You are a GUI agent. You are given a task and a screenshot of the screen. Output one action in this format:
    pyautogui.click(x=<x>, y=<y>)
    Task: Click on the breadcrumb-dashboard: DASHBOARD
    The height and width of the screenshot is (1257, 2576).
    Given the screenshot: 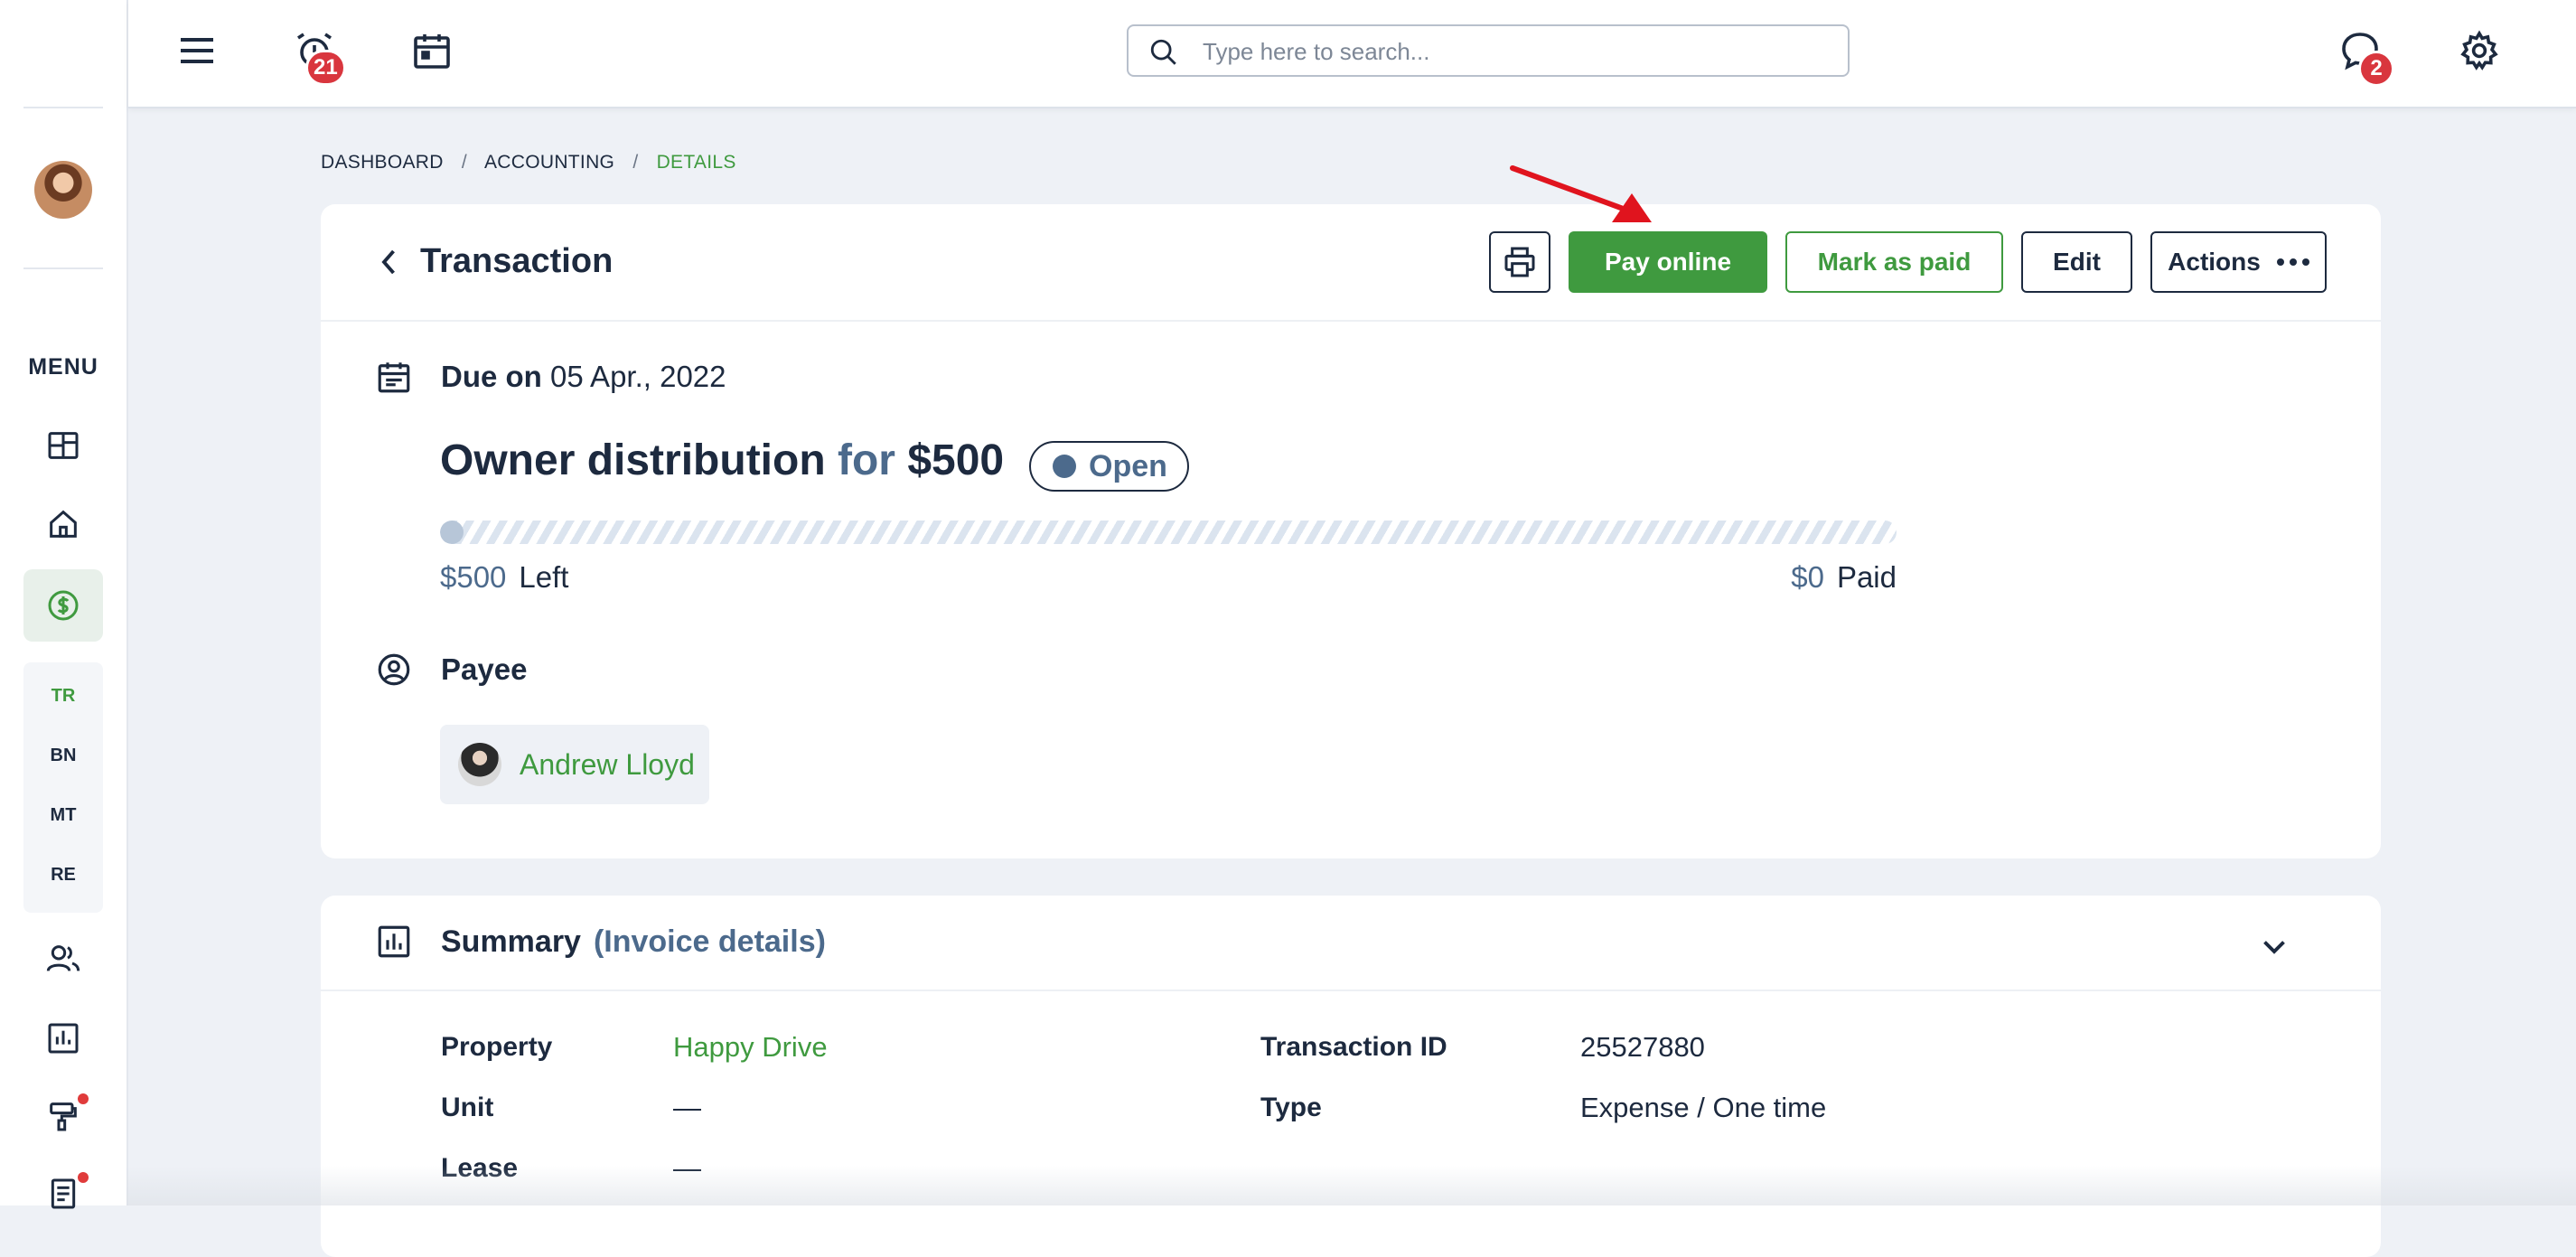 What is the action you would take?
    pyautogui.click(x=382, y=162)
    